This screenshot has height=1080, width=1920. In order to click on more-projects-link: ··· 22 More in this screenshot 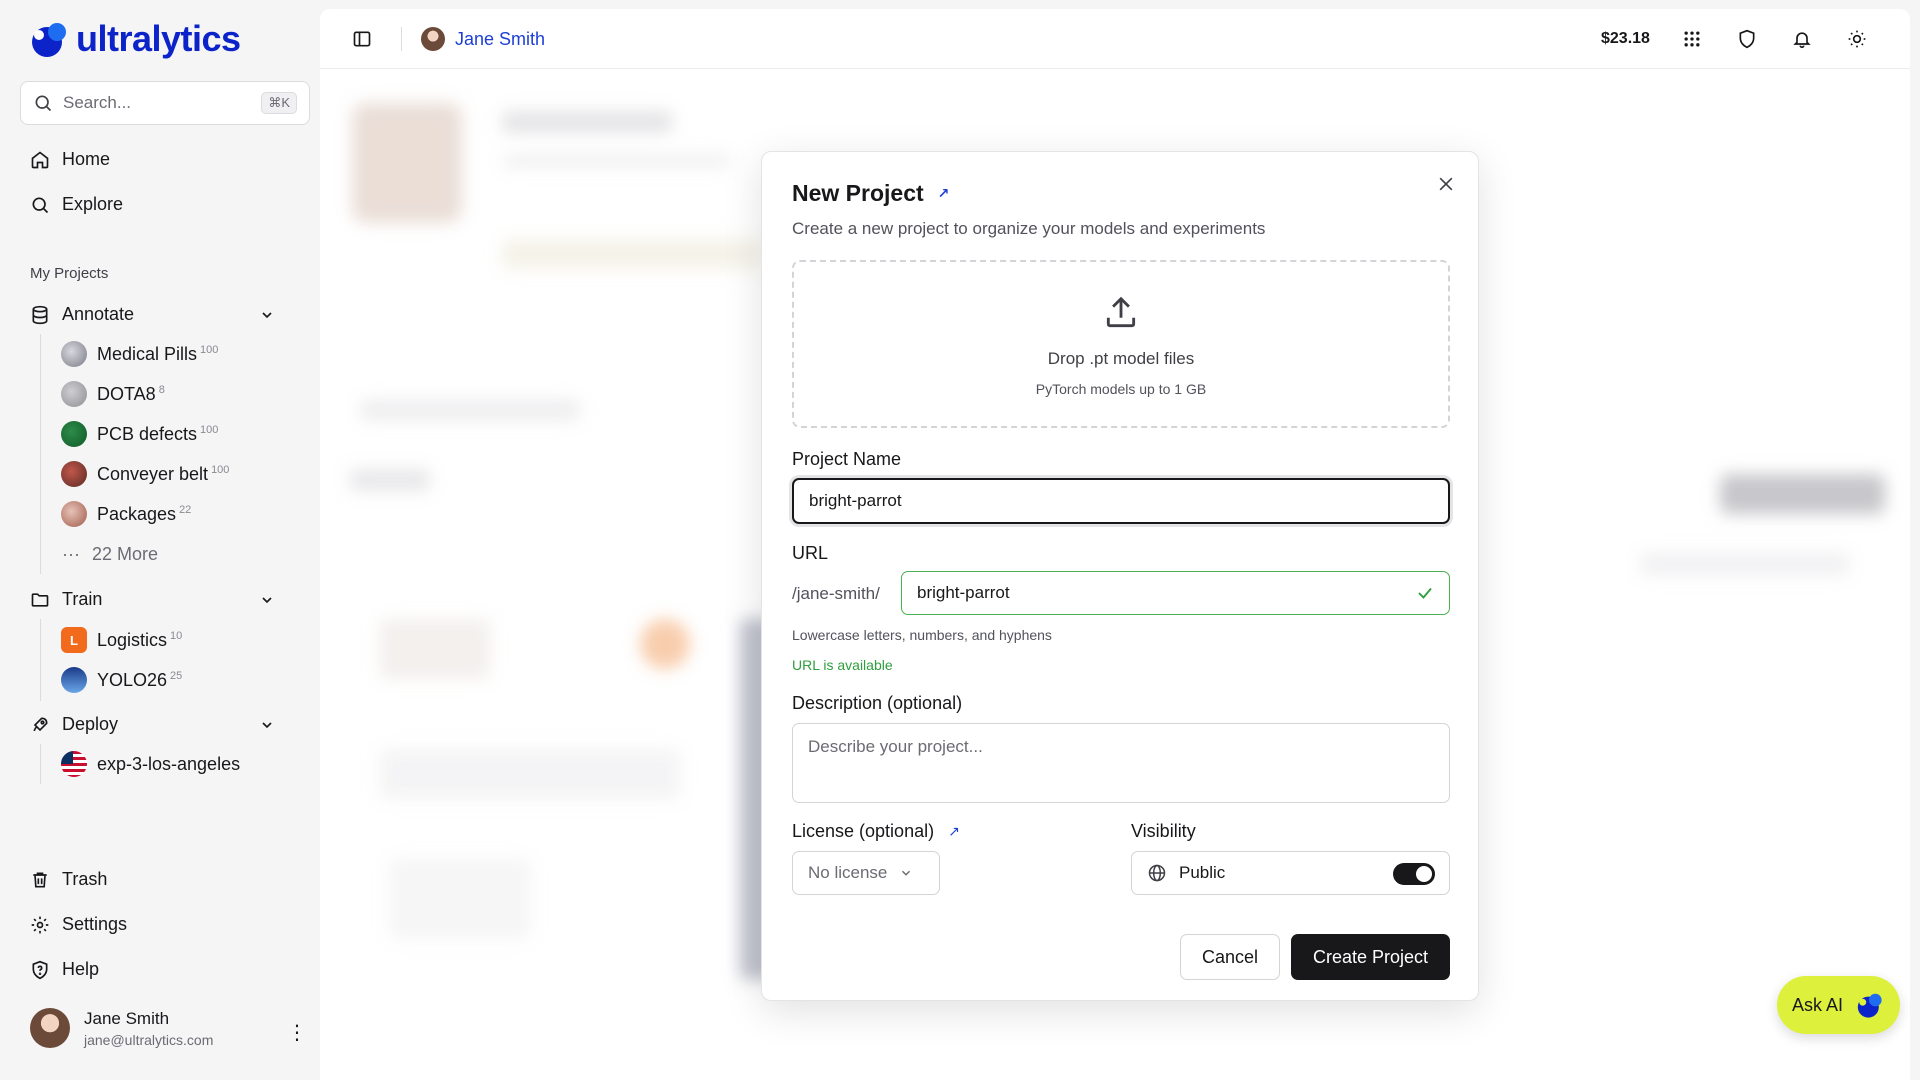, I will do `click(110, 554)`.